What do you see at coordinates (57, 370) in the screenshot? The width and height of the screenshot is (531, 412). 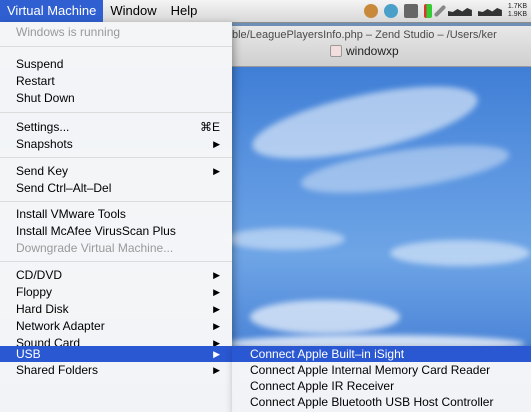 I see `shared-folders-label: Shared Folders` at bounding box center [57, 370].